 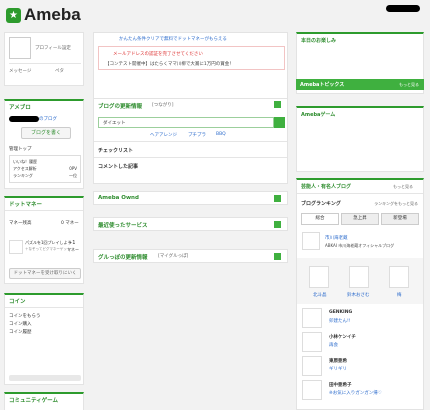 What do you see at coordinates (400, 219) in the screenshot?
I see `tab-new: 新登場` at bounding box center [400, 219].